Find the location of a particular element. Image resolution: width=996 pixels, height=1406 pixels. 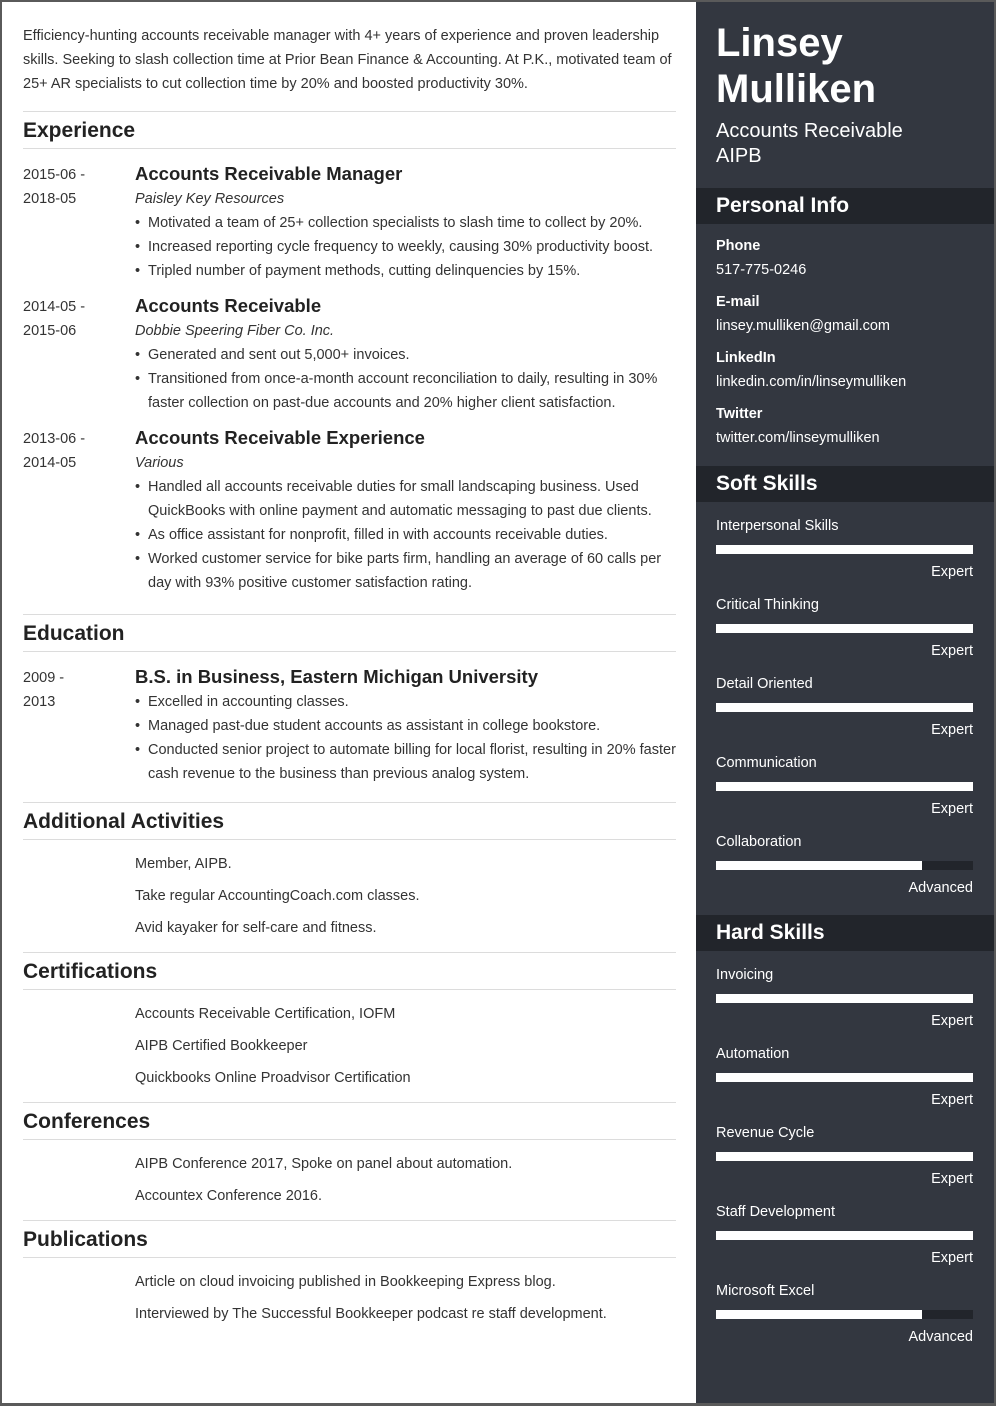

entry-date: 2009 - 2013 is located at coordinates (73, 690).